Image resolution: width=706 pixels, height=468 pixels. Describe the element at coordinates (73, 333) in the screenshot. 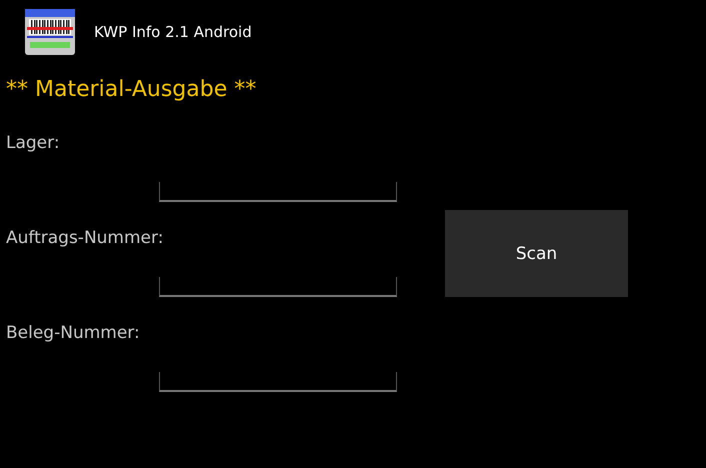

I see `field-label: Beleg-Nummer:` at that location.